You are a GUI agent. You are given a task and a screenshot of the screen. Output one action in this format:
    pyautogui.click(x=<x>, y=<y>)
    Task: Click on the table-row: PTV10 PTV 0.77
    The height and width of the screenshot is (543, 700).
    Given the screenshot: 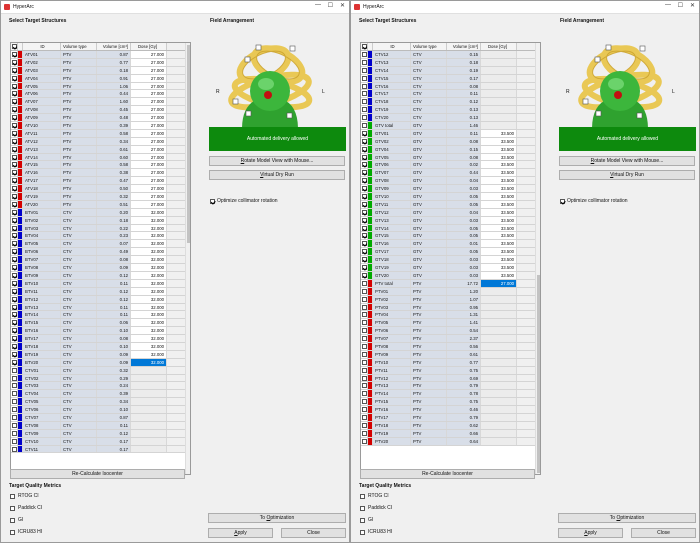 What is the action you would take?
    pyautogui.click(x=450, y=362)
    